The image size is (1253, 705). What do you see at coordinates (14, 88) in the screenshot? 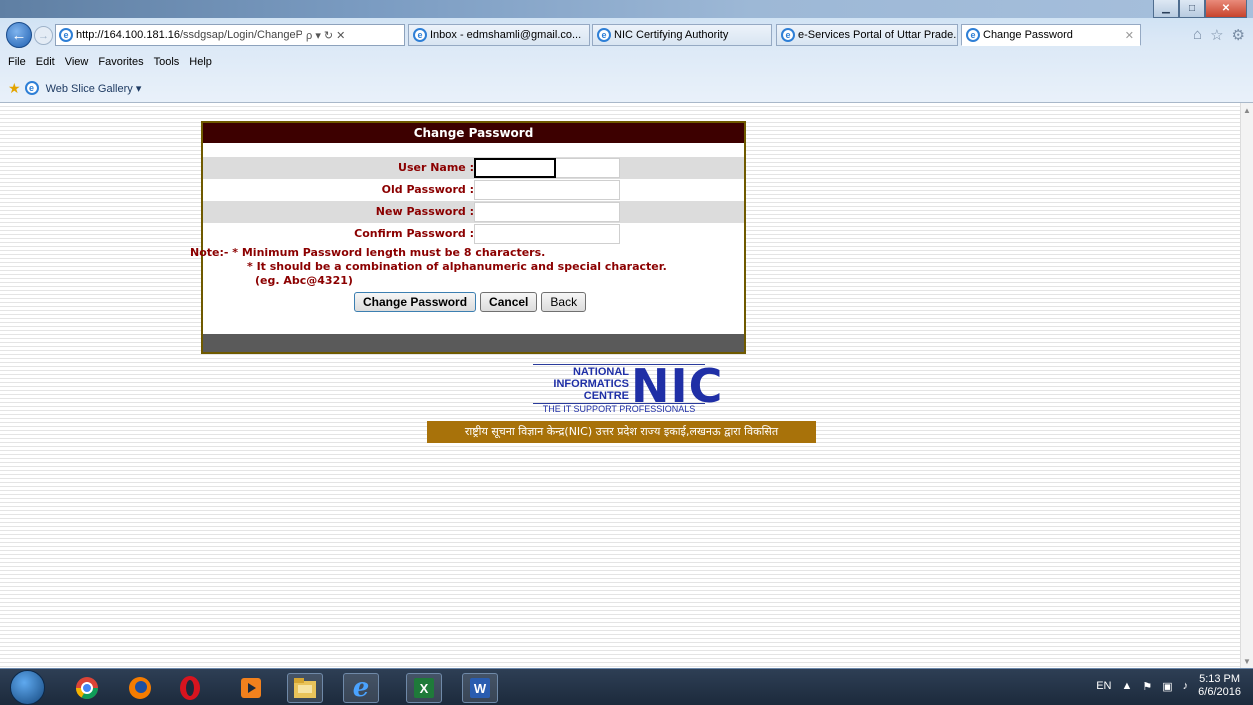
I see `favorites-star-icon: ★` at bounding box center [14, 88].